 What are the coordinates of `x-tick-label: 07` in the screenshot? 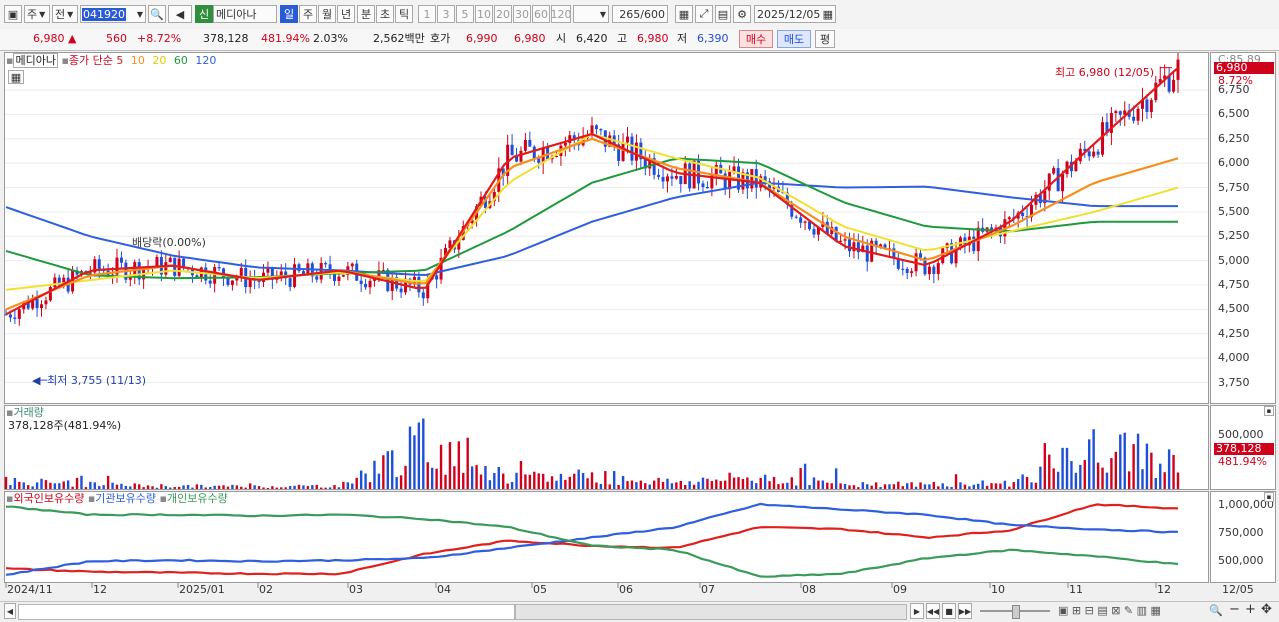 It's located at (708, 589).